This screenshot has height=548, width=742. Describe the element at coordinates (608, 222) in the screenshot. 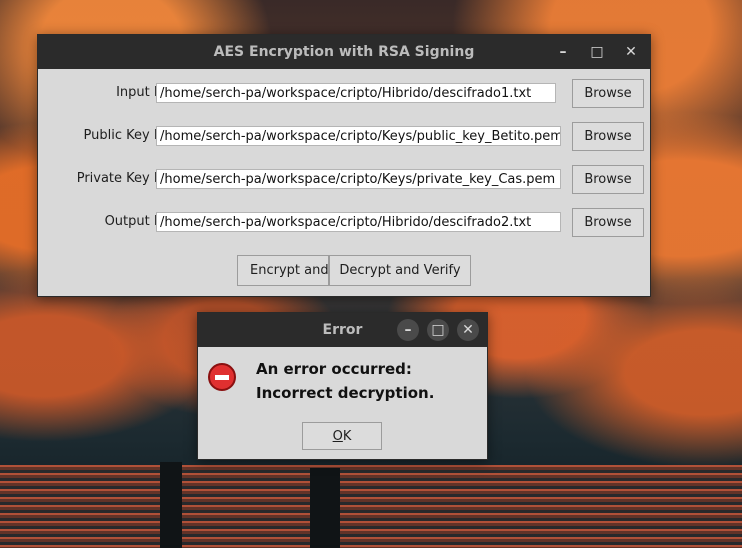

I see `browse-output-button: Browse` at that location.